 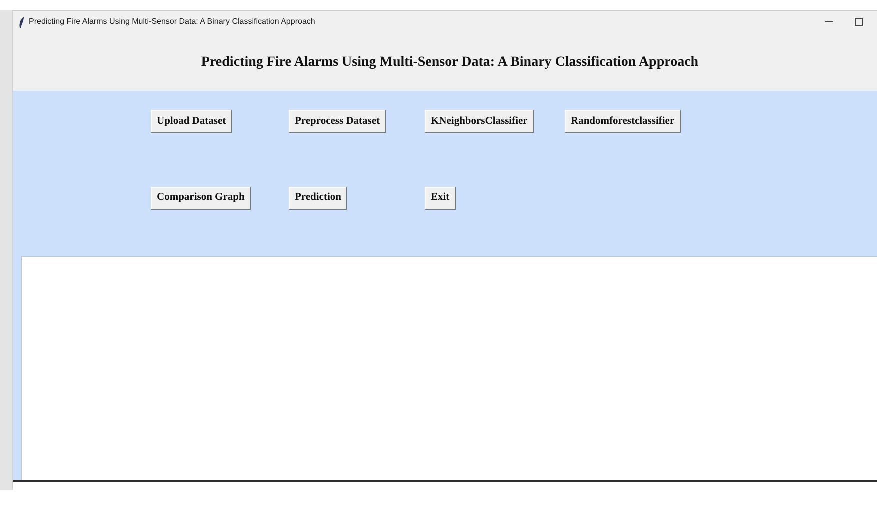 What do you see at coordinates (479, 122) in the screenshot?
I see `action-button: KNeighborsClassifier` at bounding box center [479, 122].